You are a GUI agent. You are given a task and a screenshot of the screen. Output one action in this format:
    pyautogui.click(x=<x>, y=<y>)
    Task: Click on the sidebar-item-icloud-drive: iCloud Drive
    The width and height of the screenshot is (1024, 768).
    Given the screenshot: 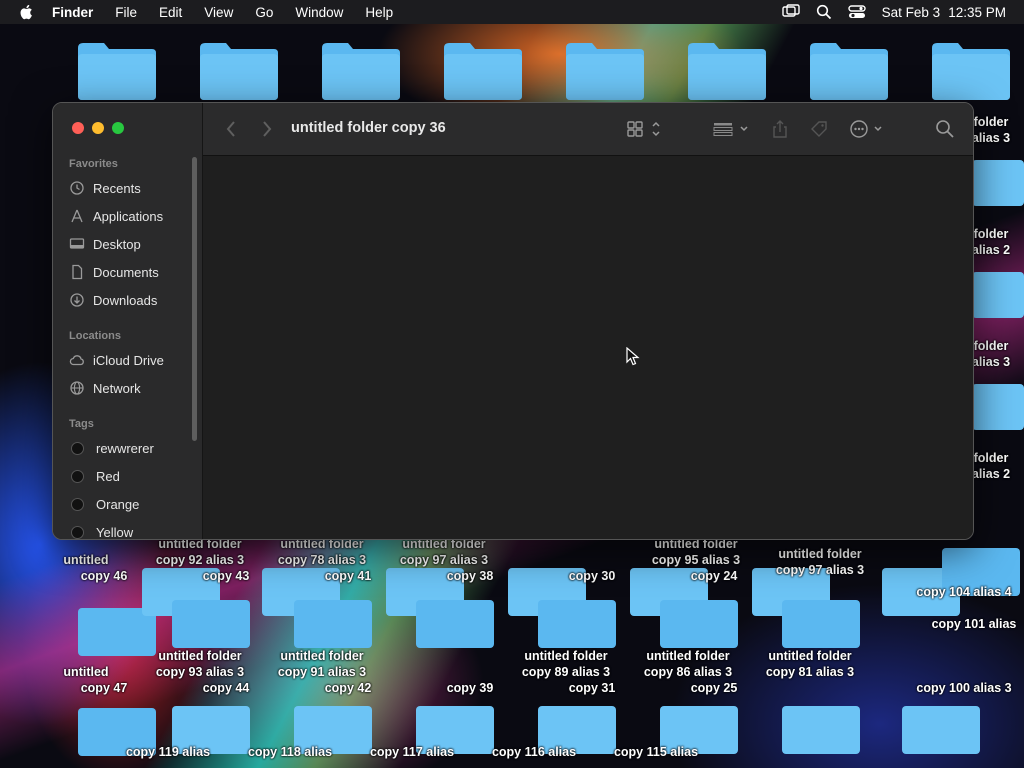 What is the action you would take?
    pyautogui.click(x=131, y=360)
    